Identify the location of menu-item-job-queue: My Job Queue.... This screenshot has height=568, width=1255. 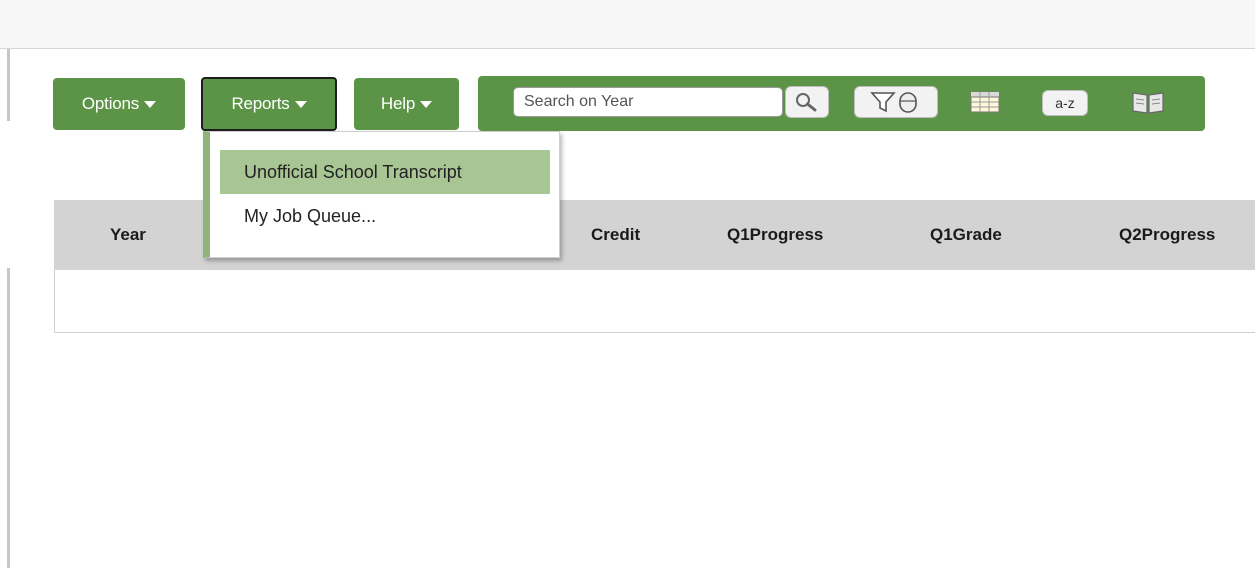
(385, 217).